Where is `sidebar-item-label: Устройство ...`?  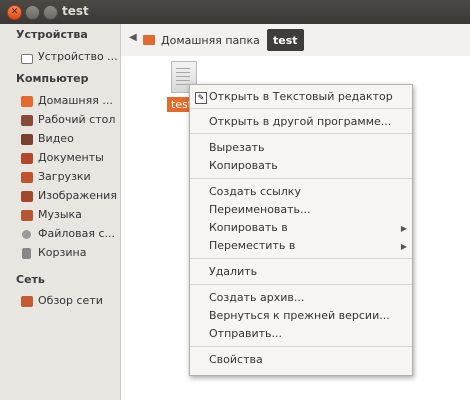
sidebar-item-label: Устройство ... is located at coordinates (78, 56).